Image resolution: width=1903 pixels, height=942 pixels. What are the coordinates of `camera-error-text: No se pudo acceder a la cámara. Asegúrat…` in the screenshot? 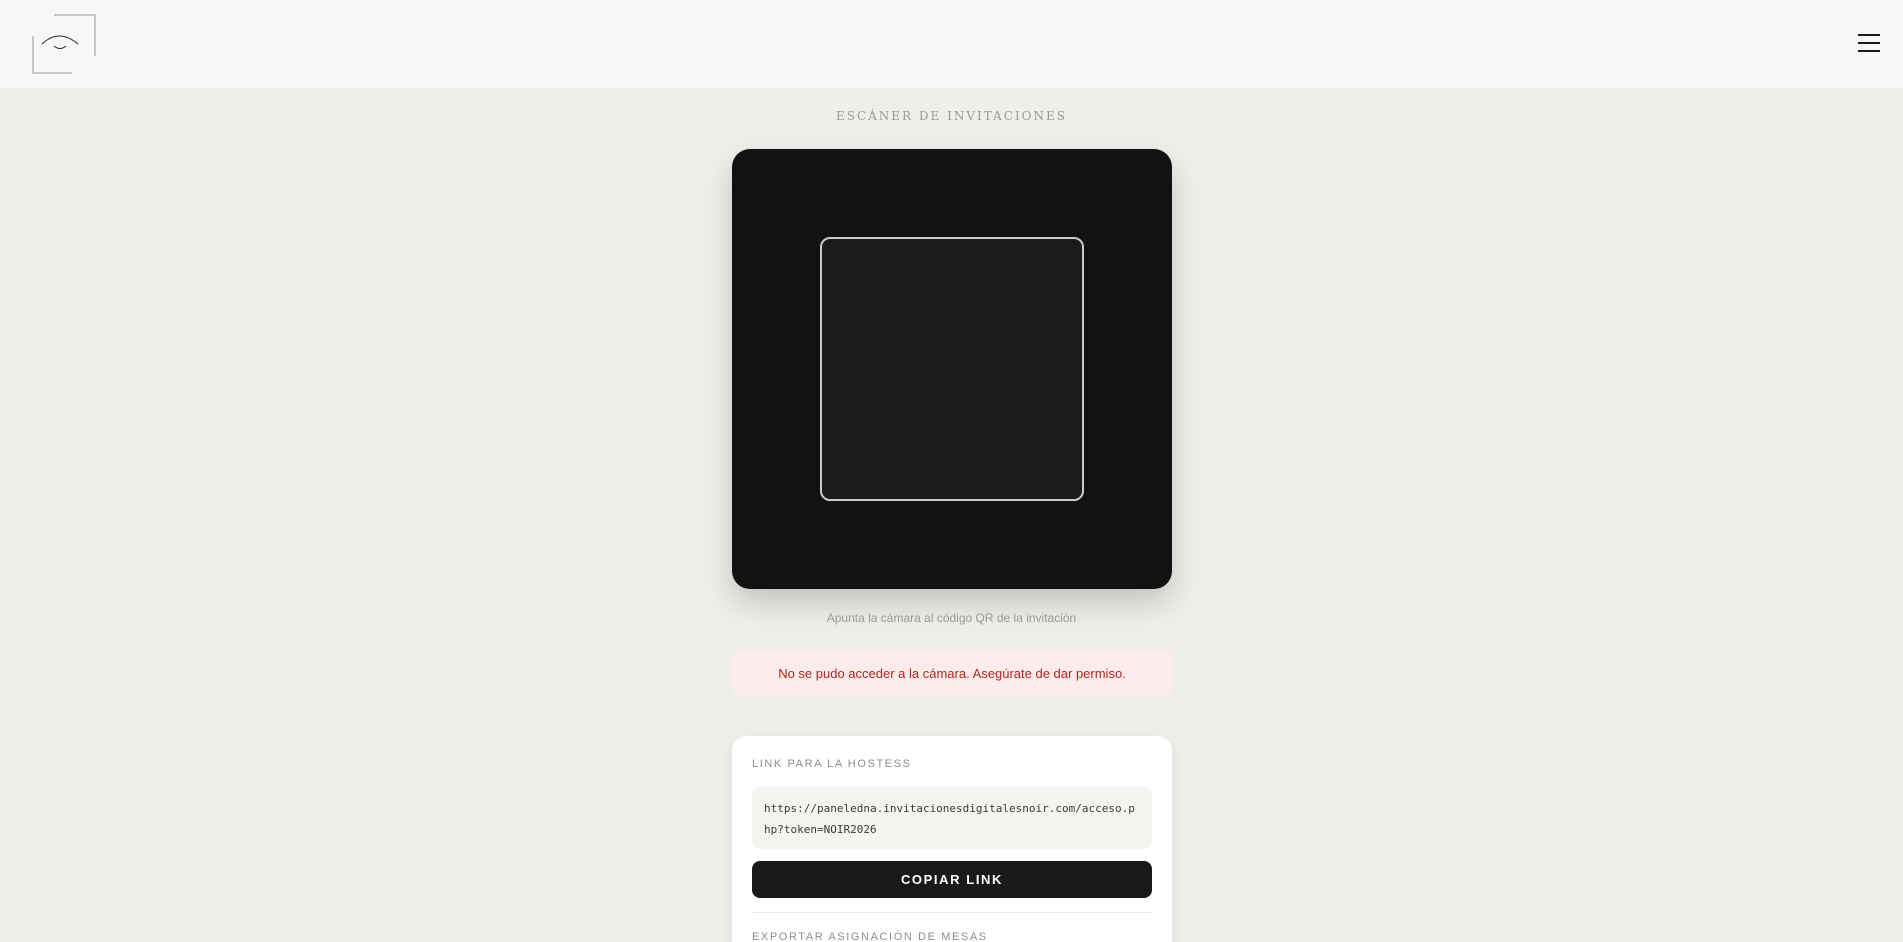 It's located at (952, 673).